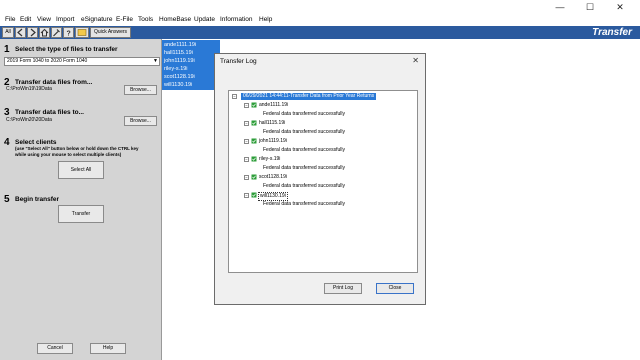 Image resolution: width=640 pixels, height=360 pixels. What do you see at coordinates (47, 61) in the screenshot?
I see `file-type-value: 2019 Form 1040 to 2020 Form 1040` at bounding box center [47, 61].